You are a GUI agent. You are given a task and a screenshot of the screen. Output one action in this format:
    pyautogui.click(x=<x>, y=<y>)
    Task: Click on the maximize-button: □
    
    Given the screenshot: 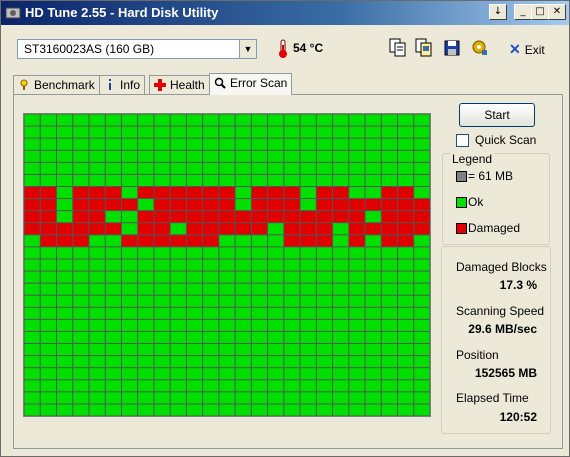 What is the action you would take?
    pyautogui.click(x=540, y=12)
    